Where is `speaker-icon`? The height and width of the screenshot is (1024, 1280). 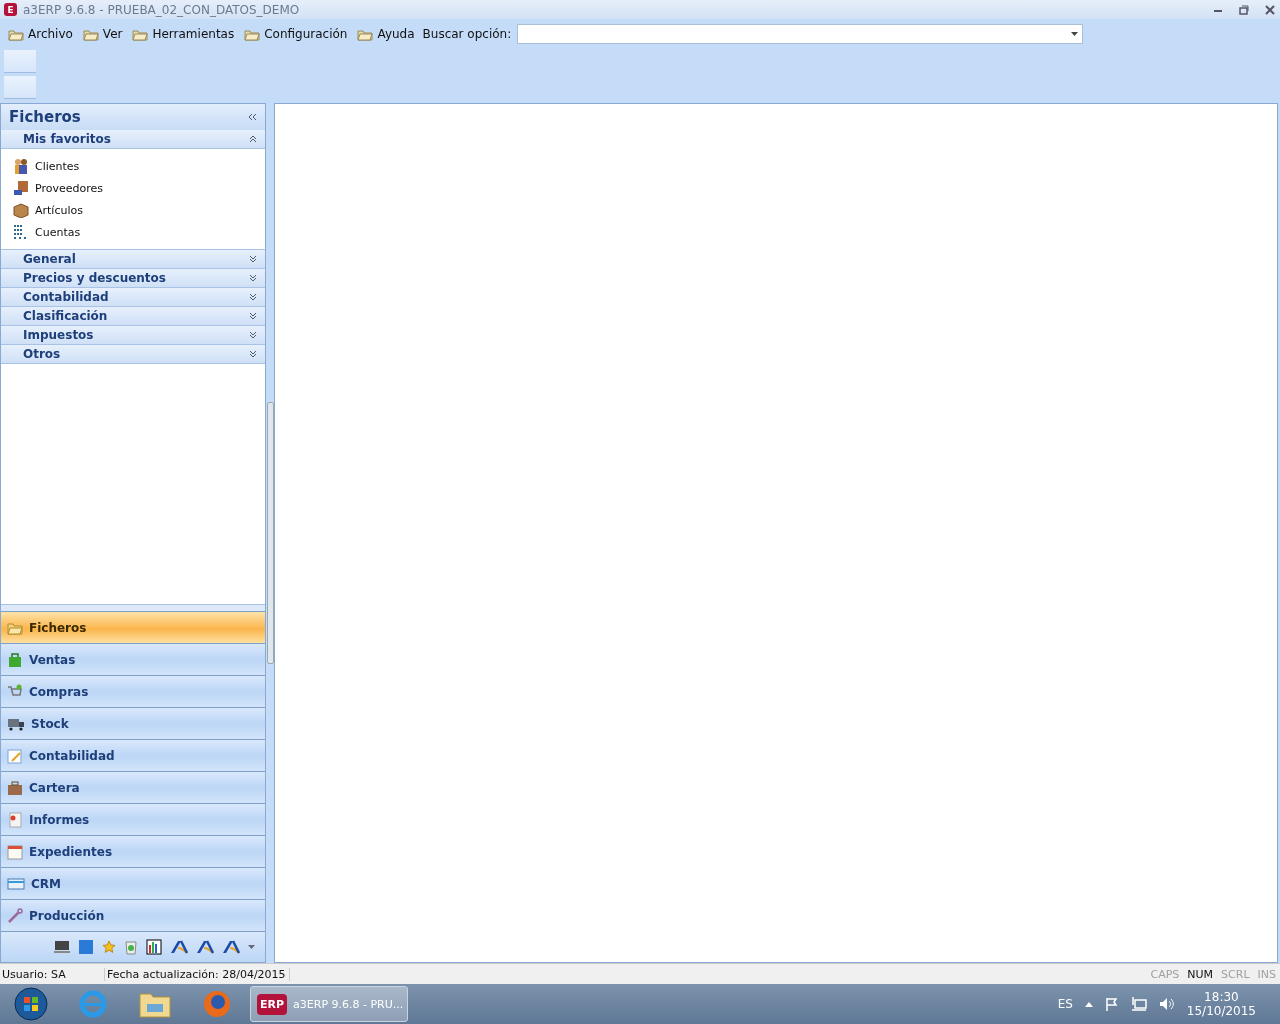
speaker-icon is located at coordinates (1166, 1004).